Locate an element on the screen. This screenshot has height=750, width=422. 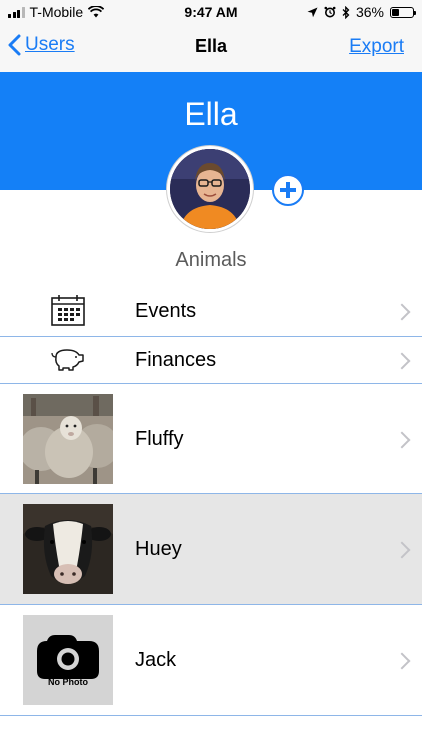
sheep-photo is located at coordinates (68, 439).